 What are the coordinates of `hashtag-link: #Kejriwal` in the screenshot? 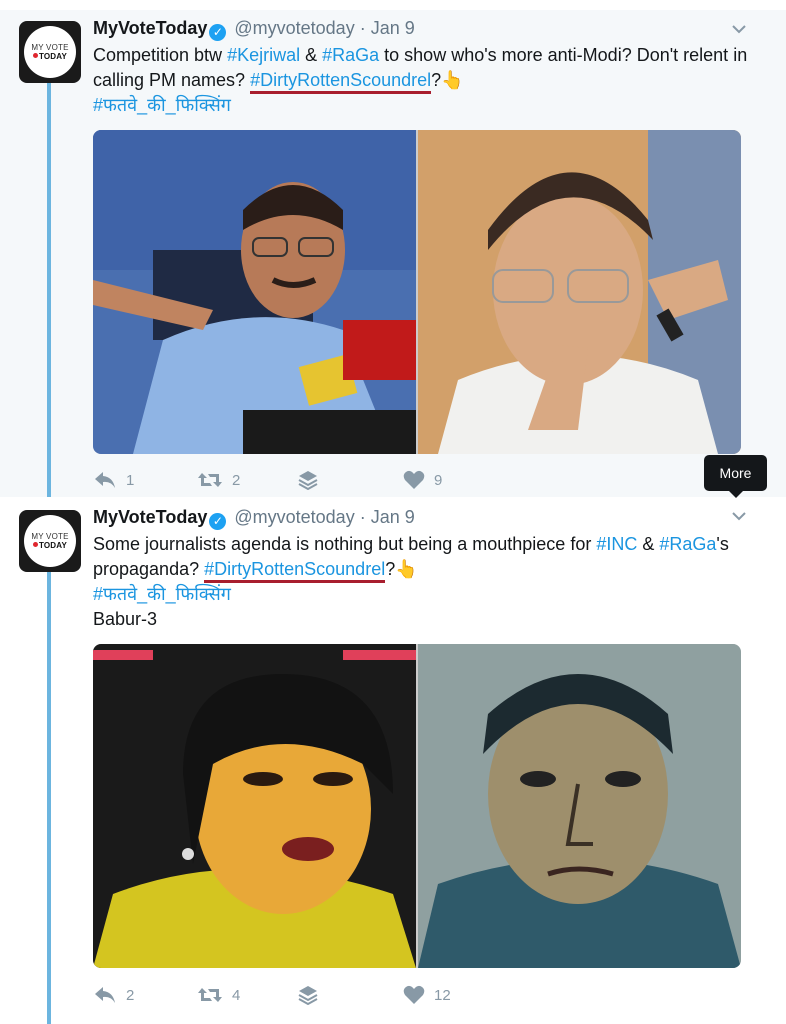 It's located at (263, 55).